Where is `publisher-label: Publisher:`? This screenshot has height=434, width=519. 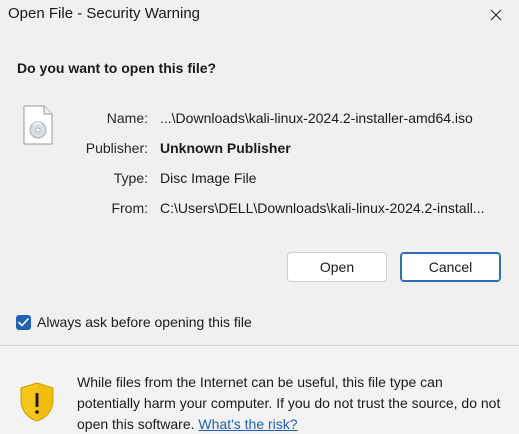 publisher-label: Publisher: is located at coordinates (116, 148).